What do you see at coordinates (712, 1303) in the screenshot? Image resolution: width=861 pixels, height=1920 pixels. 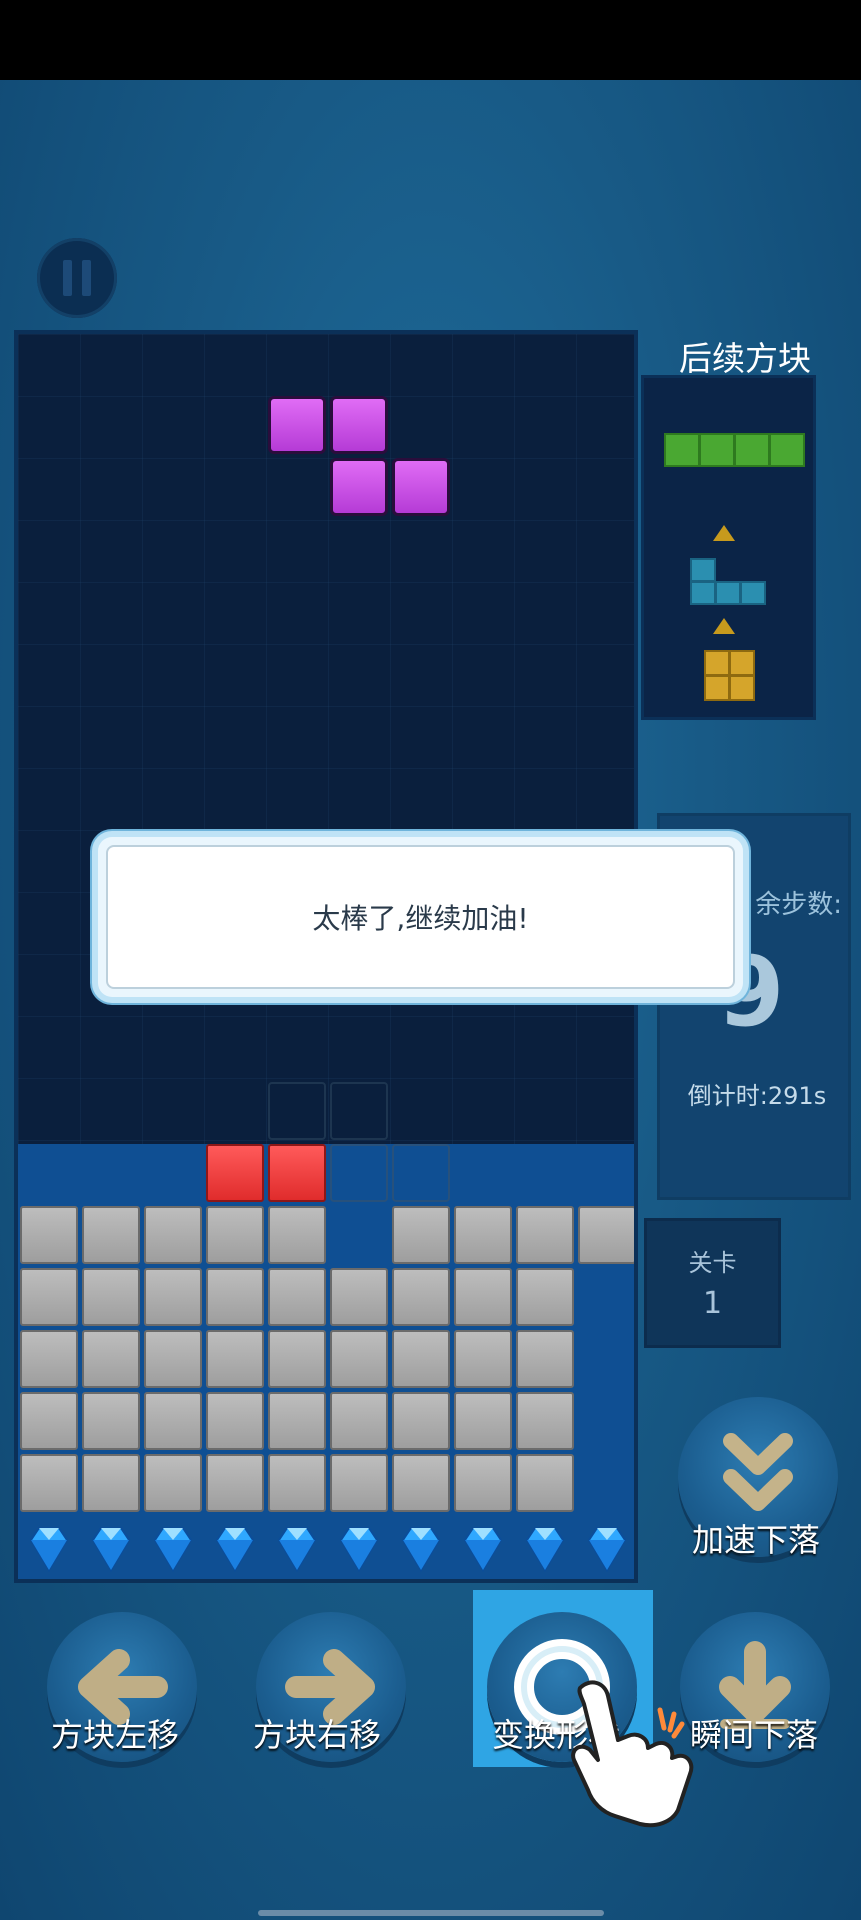 I see `level-value: 1` at bounding box center [712, 1303].